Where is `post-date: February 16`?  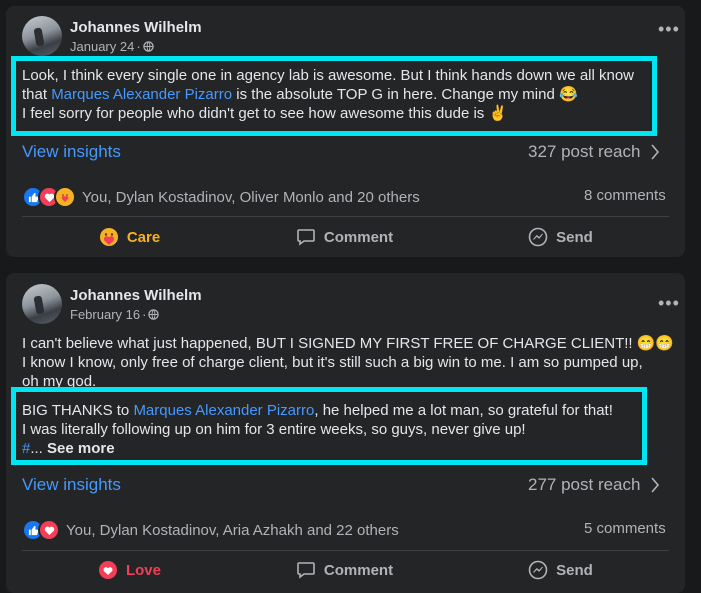
post-date: February 16 is located at coordinates (105, 314).